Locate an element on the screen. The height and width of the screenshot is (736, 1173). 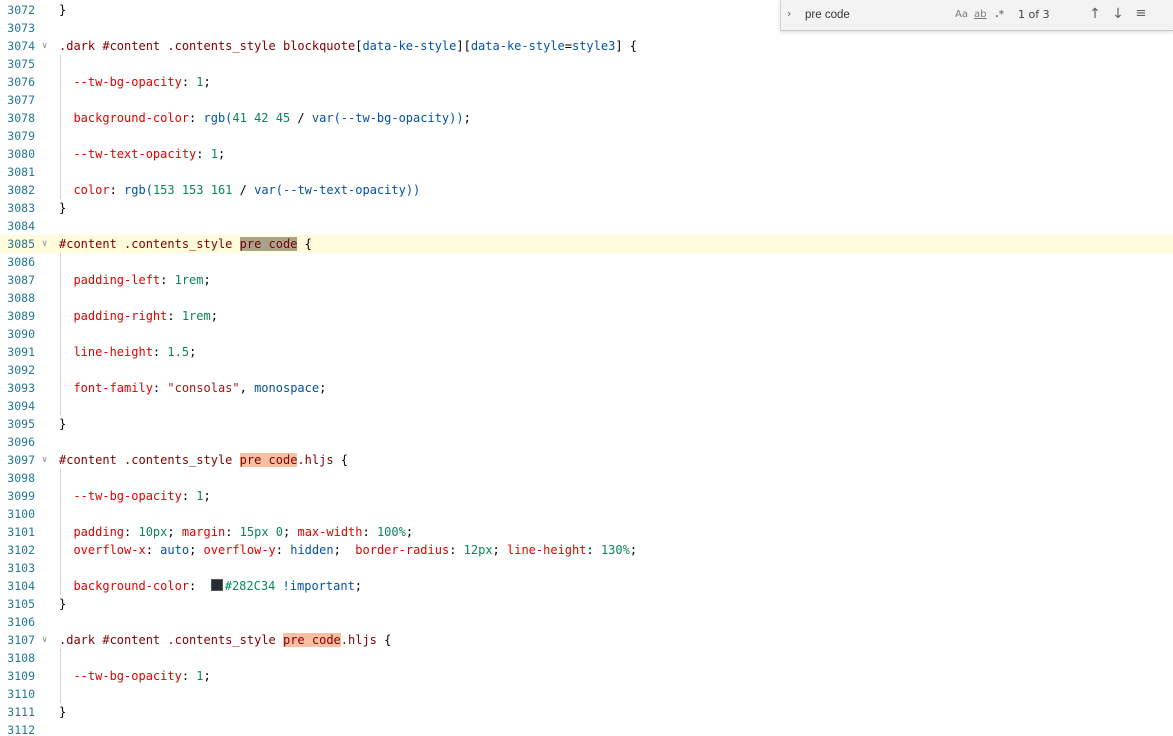
code-token: .hljs is located at coordinates (358, 640).